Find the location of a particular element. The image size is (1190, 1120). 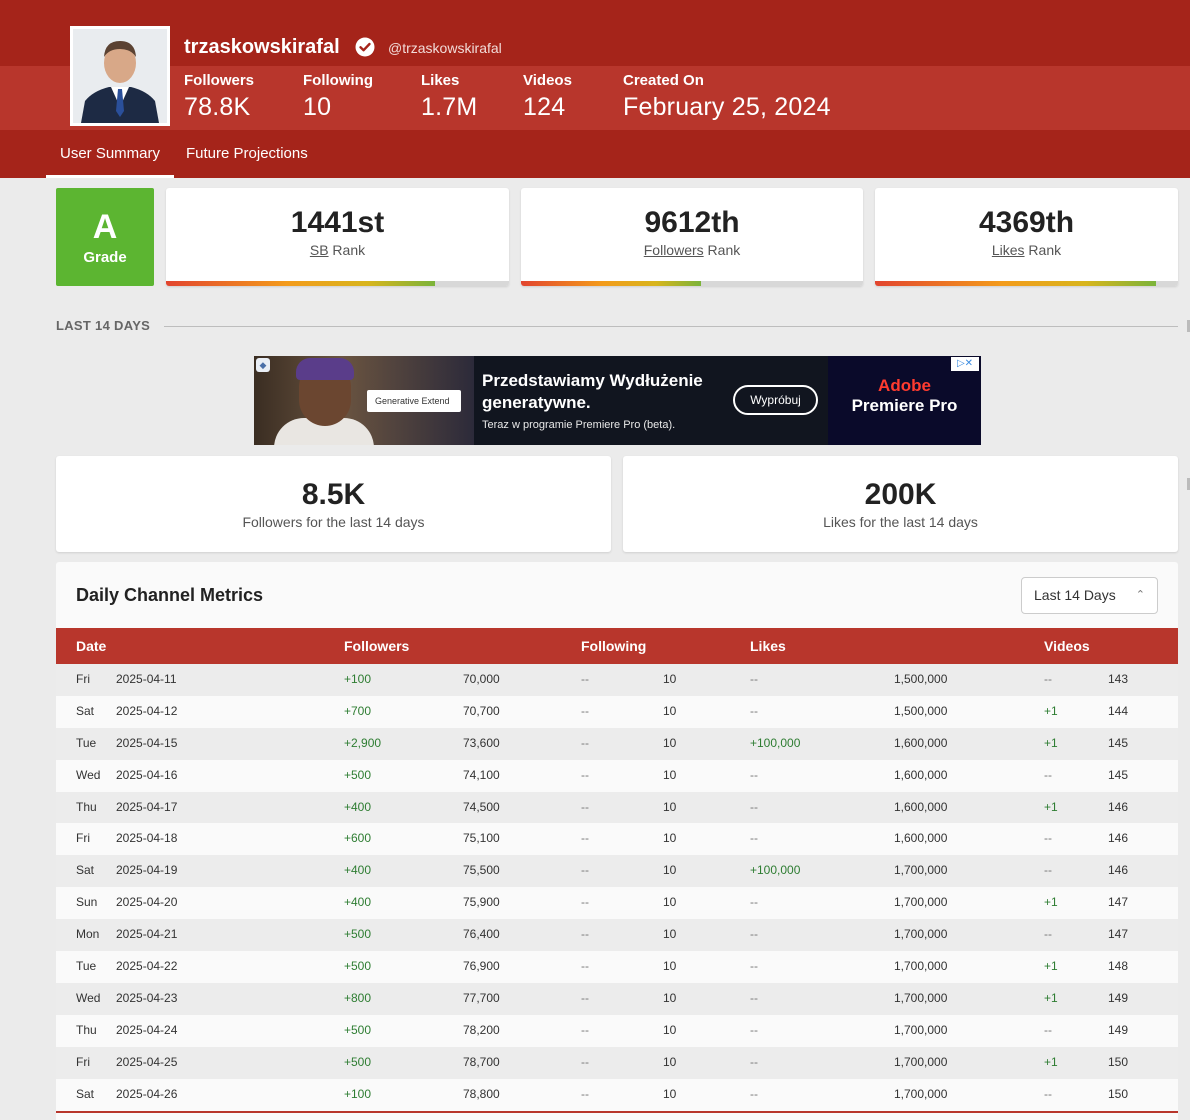

cell-date: 2025-04-19 is located at coordinates (147, 870).